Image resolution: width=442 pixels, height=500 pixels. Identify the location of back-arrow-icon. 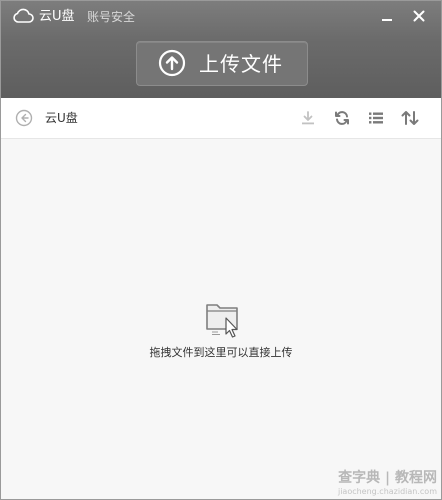
(24, 118).